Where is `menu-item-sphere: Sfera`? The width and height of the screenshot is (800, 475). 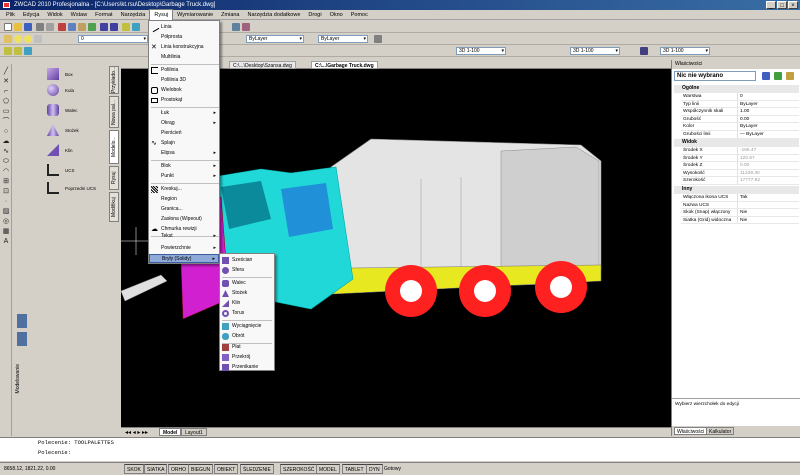
menu-item-sphere: Sfera is located at coordinates (247, 270).